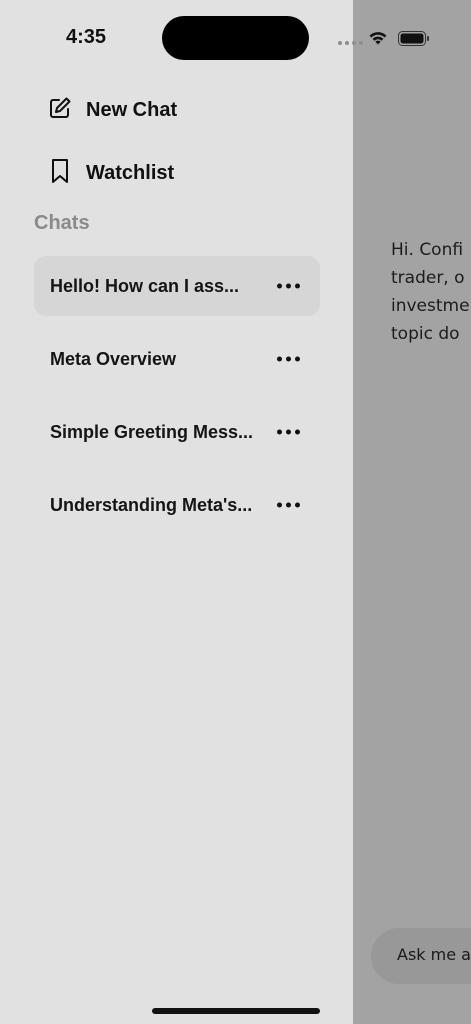 The image size is (471, 1024). I want to click on chat-input: Ask me a, so click(421, 956).